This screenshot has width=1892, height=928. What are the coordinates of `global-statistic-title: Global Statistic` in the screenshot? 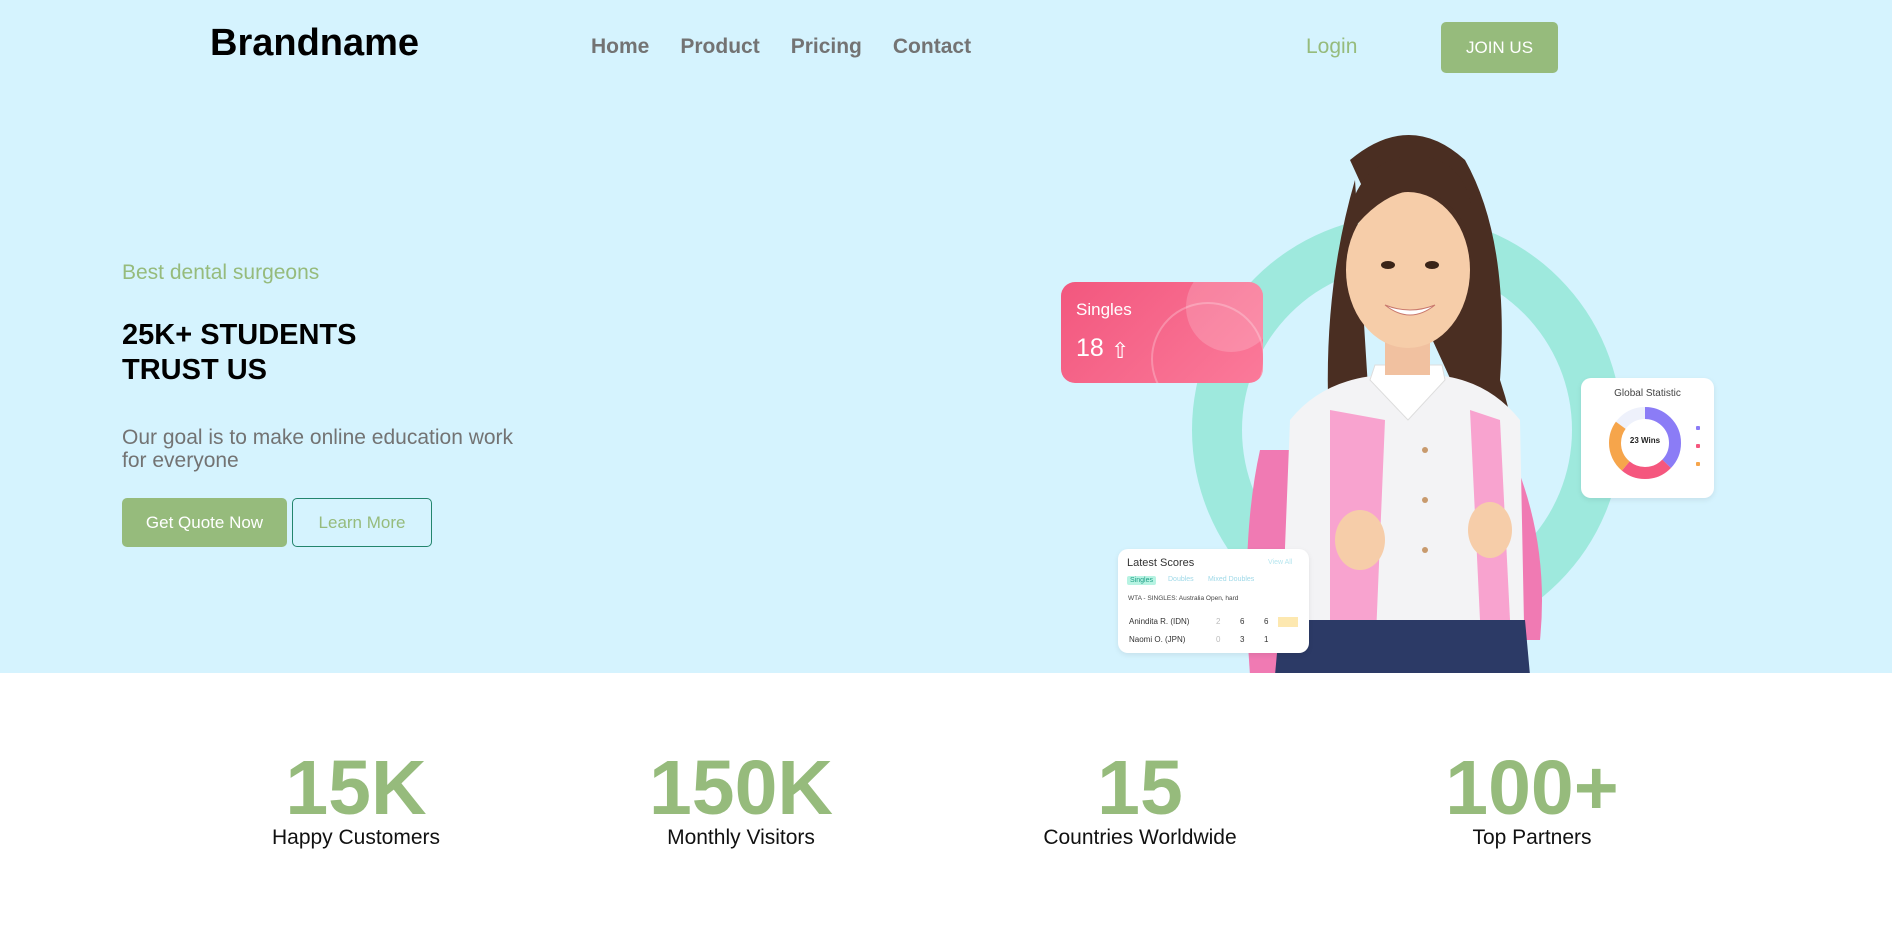 It's located at (1647, 393).